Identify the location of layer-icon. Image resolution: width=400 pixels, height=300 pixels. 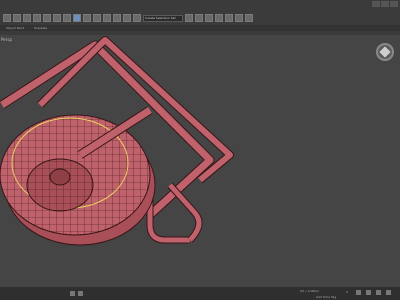
(209, 18).